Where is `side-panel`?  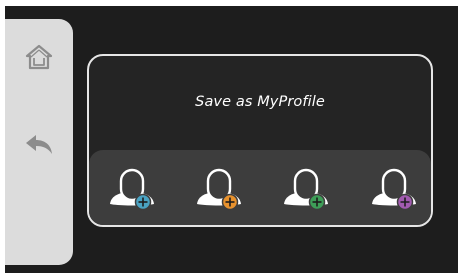
side-panel is located at coordinates (39, 142).